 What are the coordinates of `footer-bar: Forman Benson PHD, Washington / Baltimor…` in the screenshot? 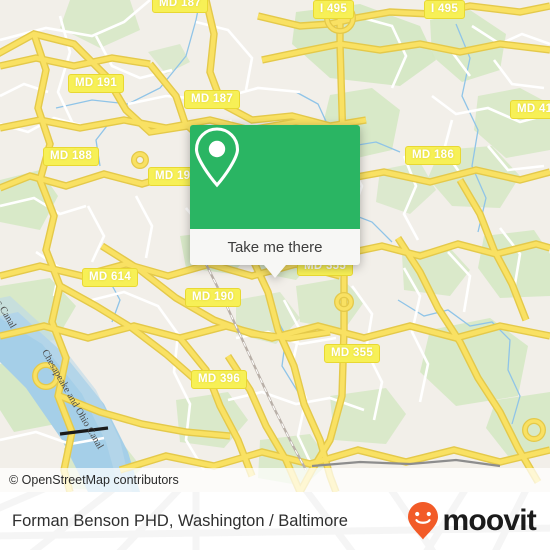 It's located at (275, 521).